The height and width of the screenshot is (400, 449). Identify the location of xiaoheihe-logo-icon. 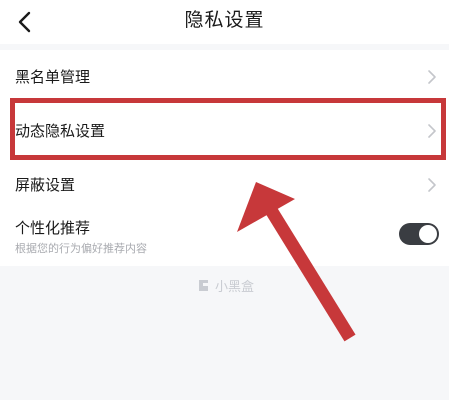
(203, 285).